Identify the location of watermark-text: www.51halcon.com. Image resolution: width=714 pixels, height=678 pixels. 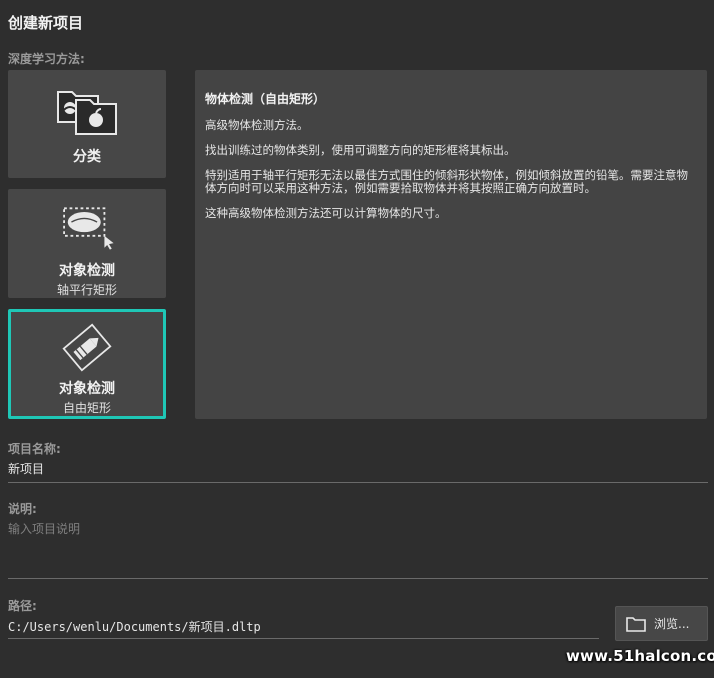
(640, 656).